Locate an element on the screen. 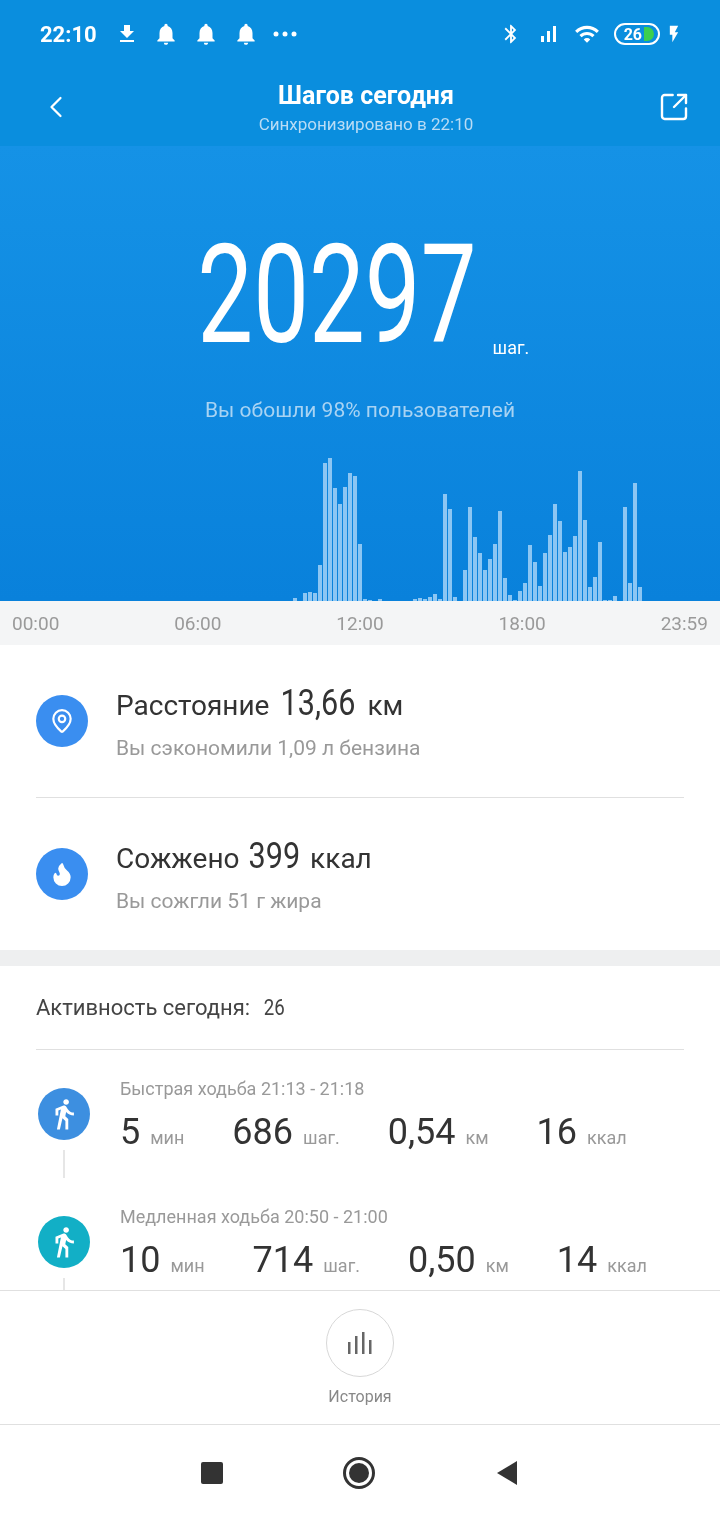 The height and width of the screenshot is (1520, 720). stat-value: 5 is located at coordinates (130, 1132).